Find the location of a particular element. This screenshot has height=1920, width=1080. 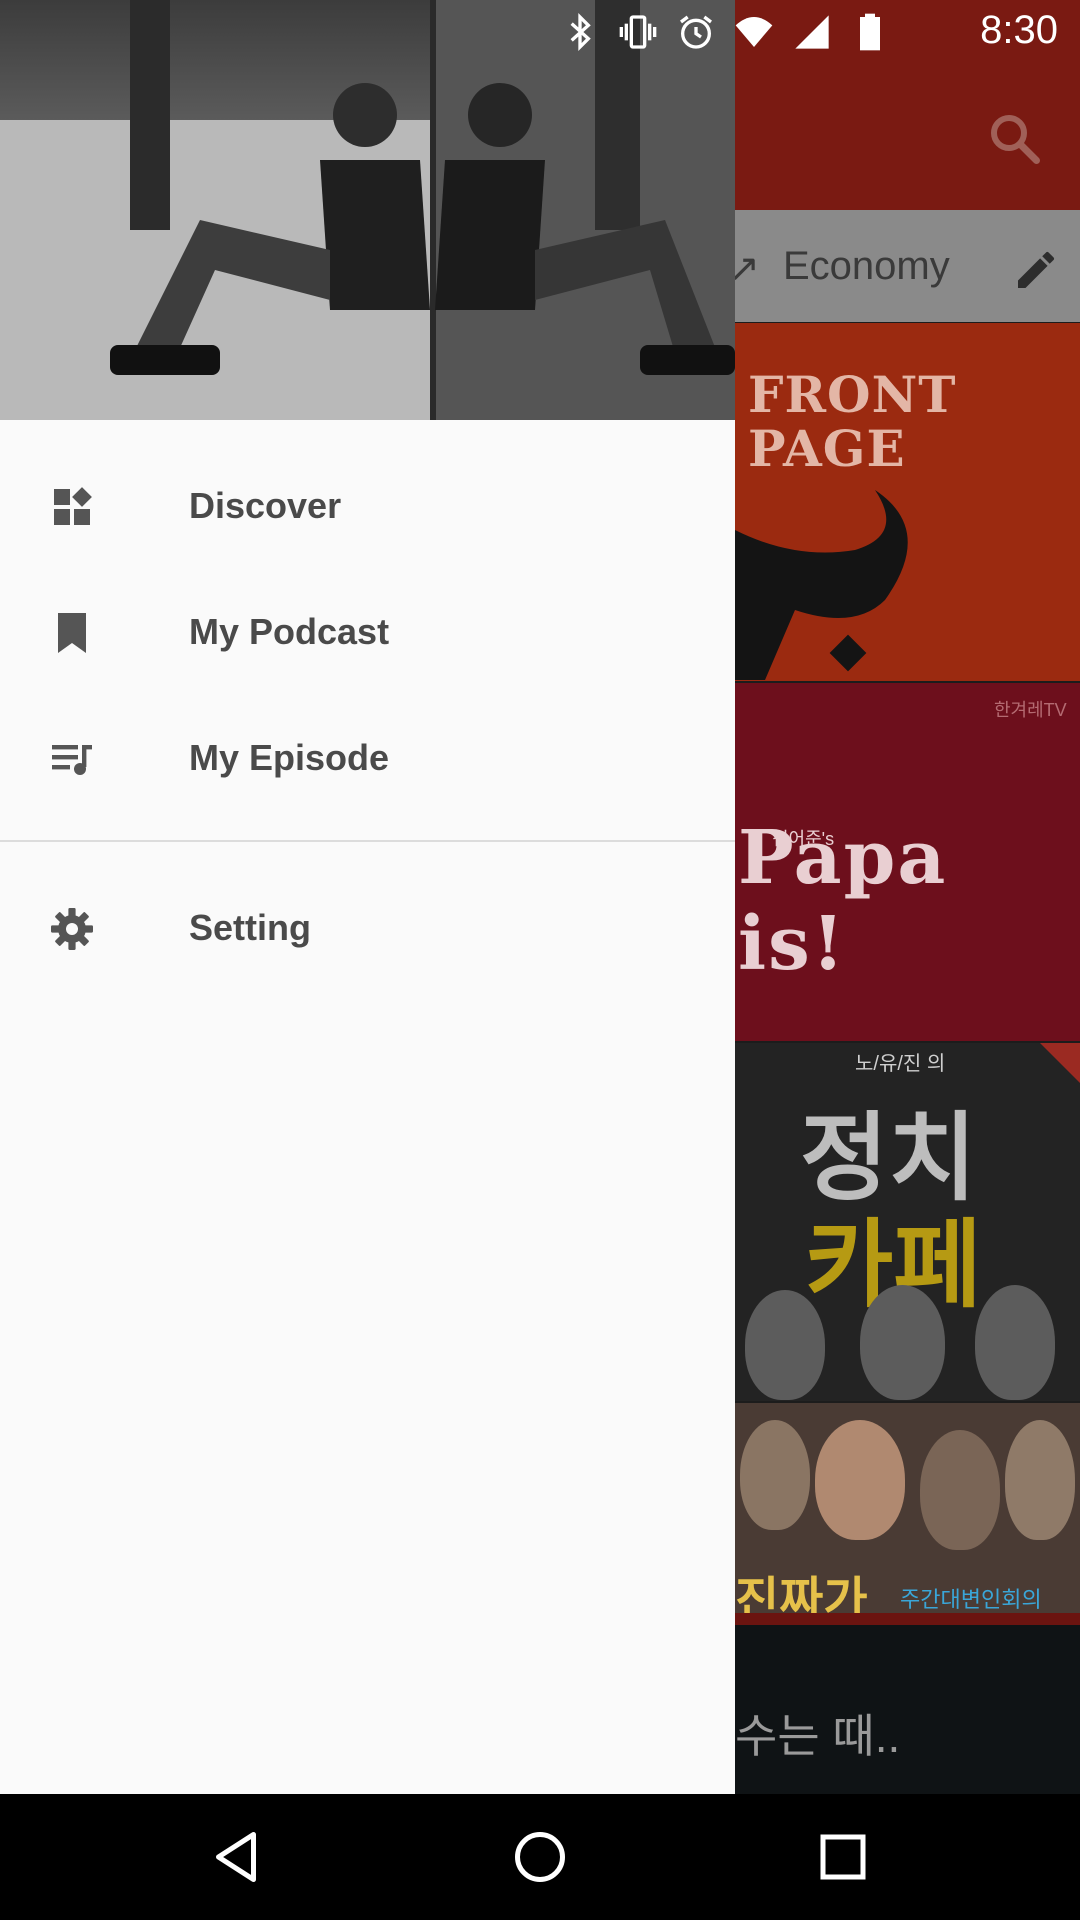

home-icon is located at coordinates (540, 1857).